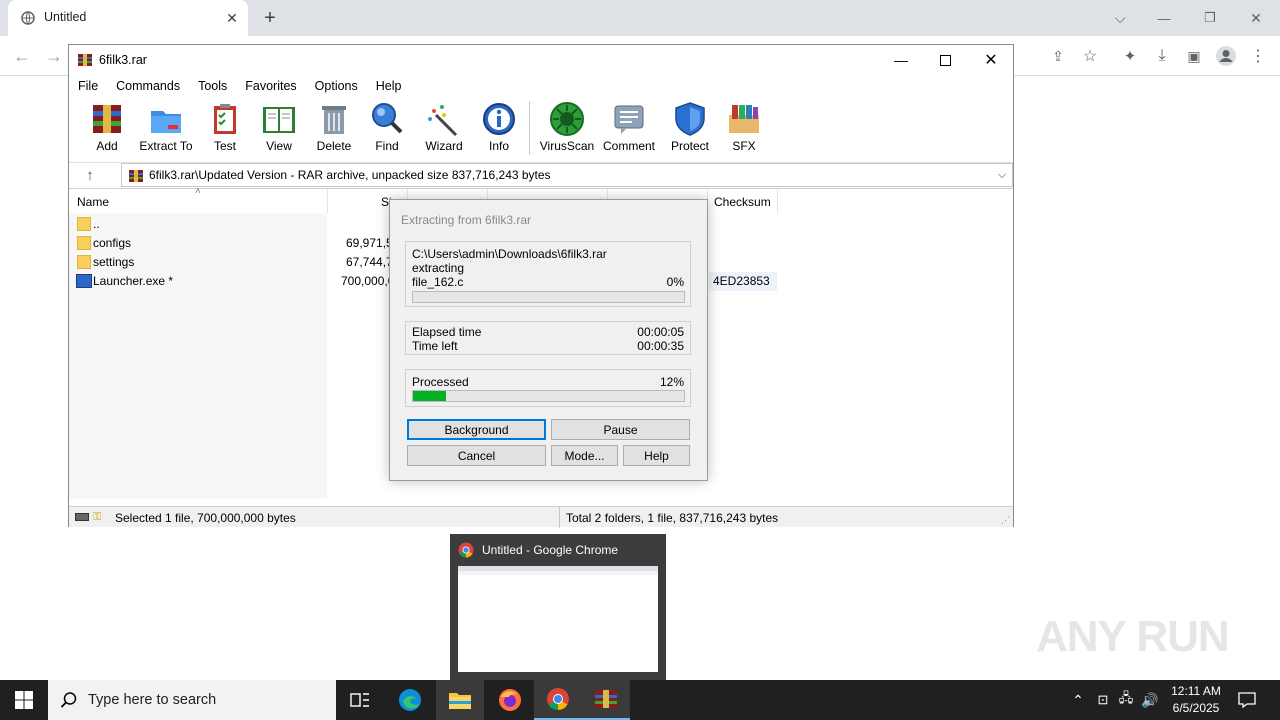 This screenshot has height=720, width=1280. Describe the element at coordinates (476, 429) in the screenshot. I see `background-button: Background` at that location.